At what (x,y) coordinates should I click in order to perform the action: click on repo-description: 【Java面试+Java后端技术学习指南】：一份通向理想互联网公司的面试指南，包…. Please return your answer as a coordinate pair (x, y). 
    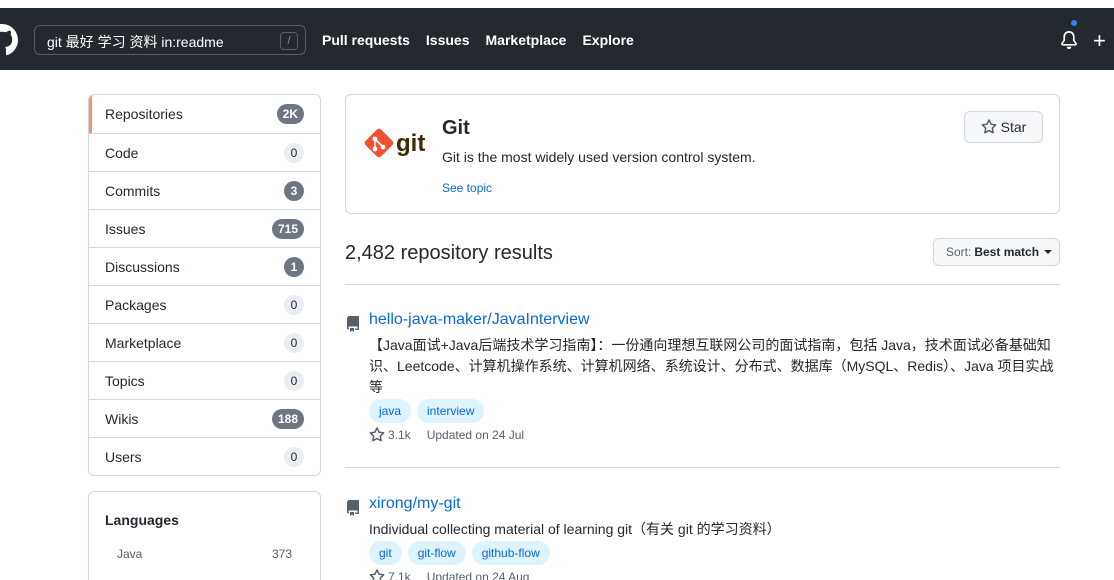
    Looking at the image, I should click on (711, 366).